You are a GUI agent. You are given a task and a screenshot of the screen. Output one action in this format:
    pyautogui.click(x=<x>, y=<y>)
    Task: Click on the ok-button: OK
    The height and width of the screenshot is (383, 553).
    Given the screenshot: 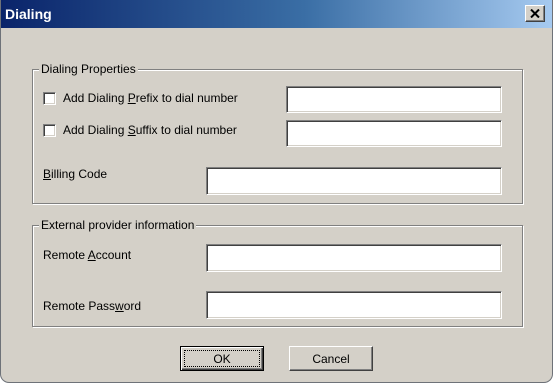 What is the action you would take?
    pyautogui.click(x=222, y=358)
    